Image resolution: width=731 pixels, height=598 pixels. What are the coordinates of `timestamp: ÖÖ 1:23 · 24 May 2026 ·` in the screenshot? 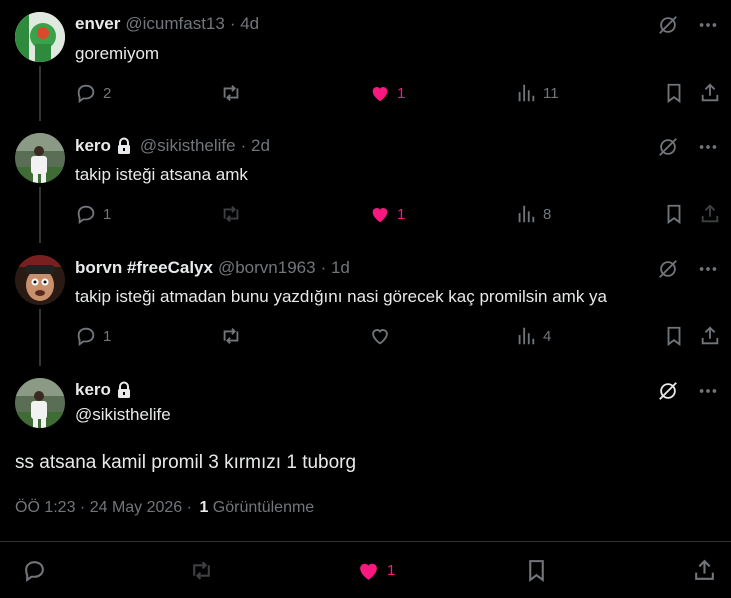 It's located at (103, 507).